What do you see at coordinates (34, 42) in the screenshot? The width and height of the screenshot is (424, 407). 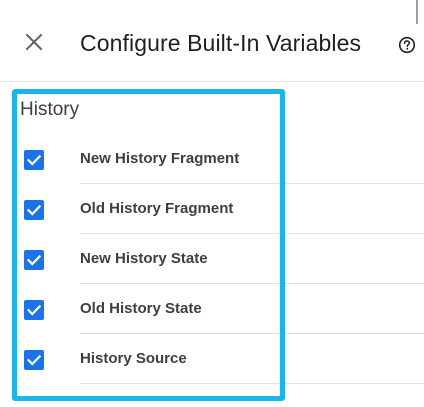 I see `close-icon` at bounding box center [34, 42].